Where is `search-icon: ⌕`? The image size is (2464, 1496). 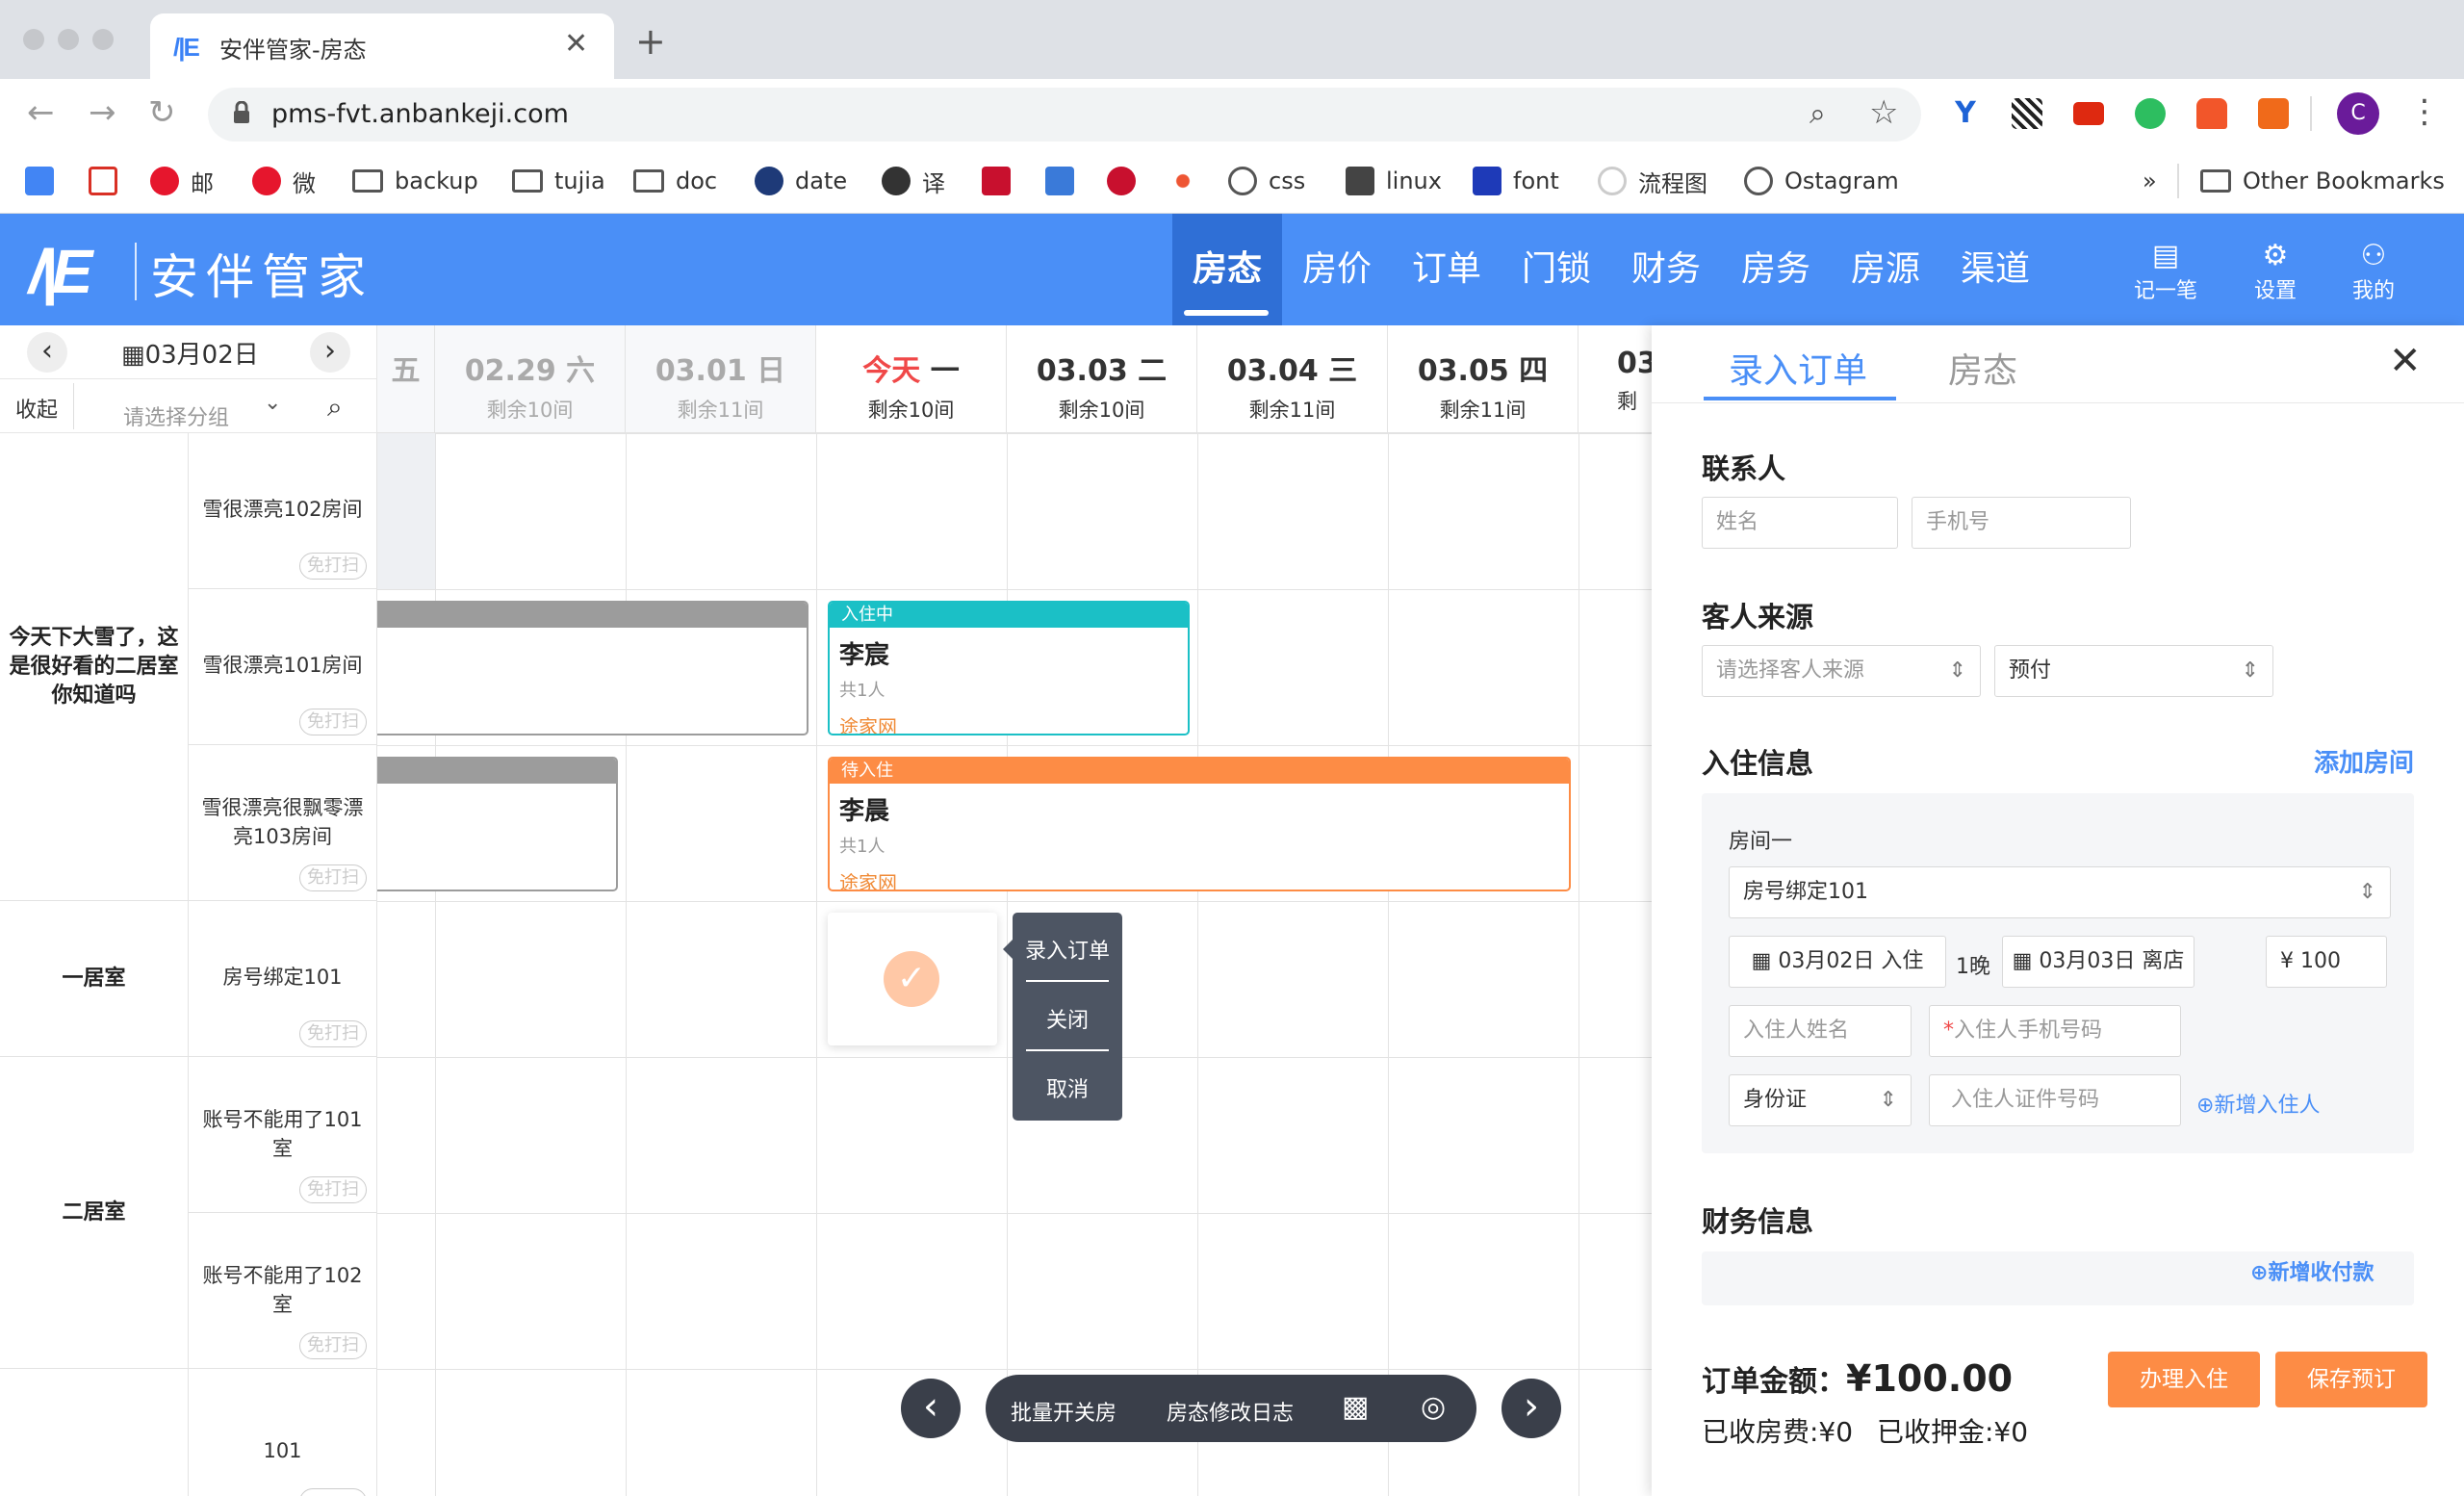 search-icon: ⌕ is located at coordinates (335, 407).